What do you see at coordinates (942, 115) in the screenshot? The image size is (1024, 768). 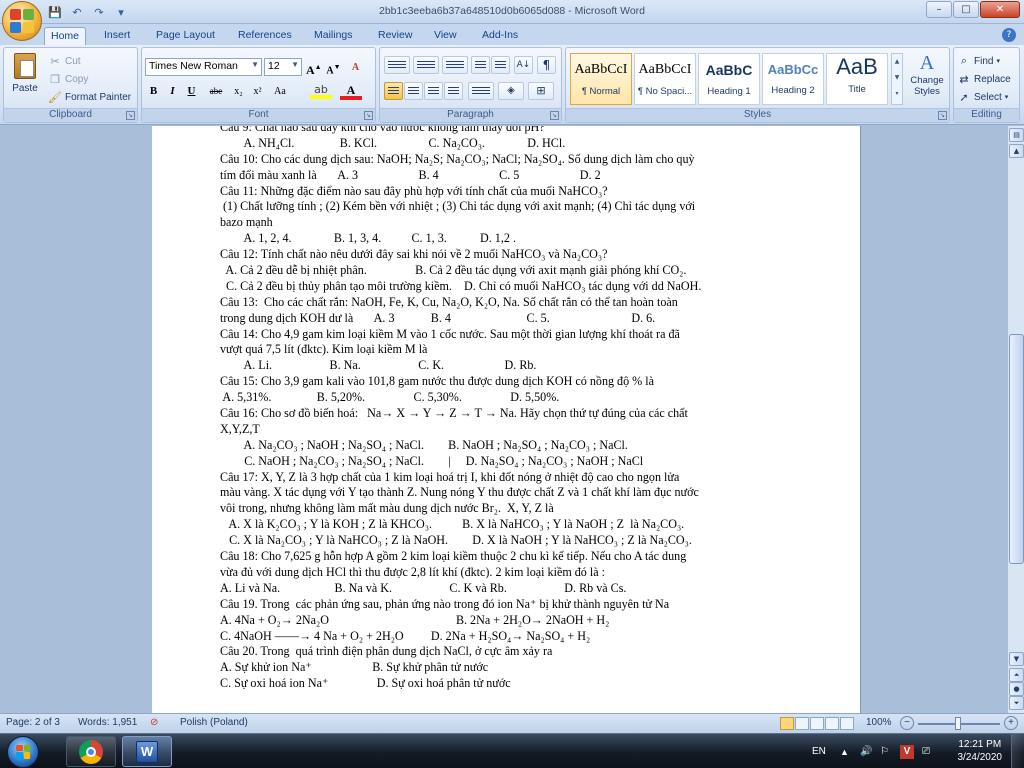 I see `styles-launcher-icon: ↘` at bounding box center [942, 115].